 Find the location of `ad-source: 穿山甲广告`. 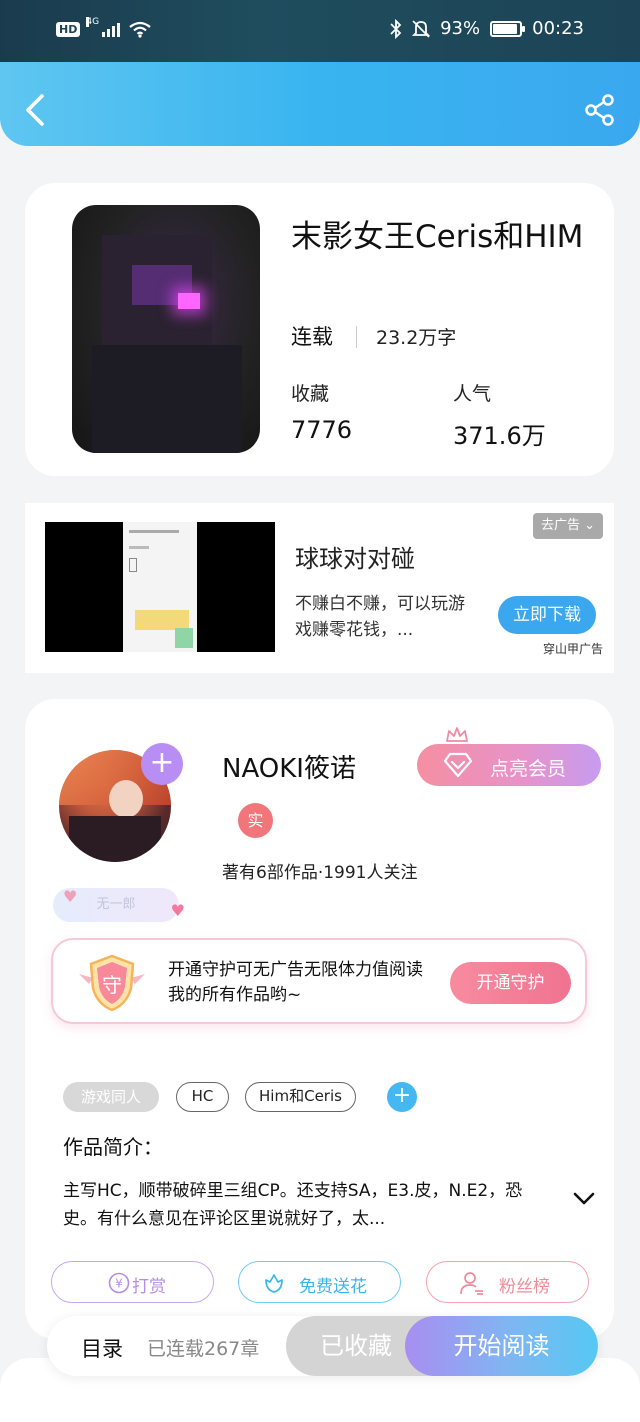

ad-source: 穿山甲广告 is located at coordinates (572, 649).